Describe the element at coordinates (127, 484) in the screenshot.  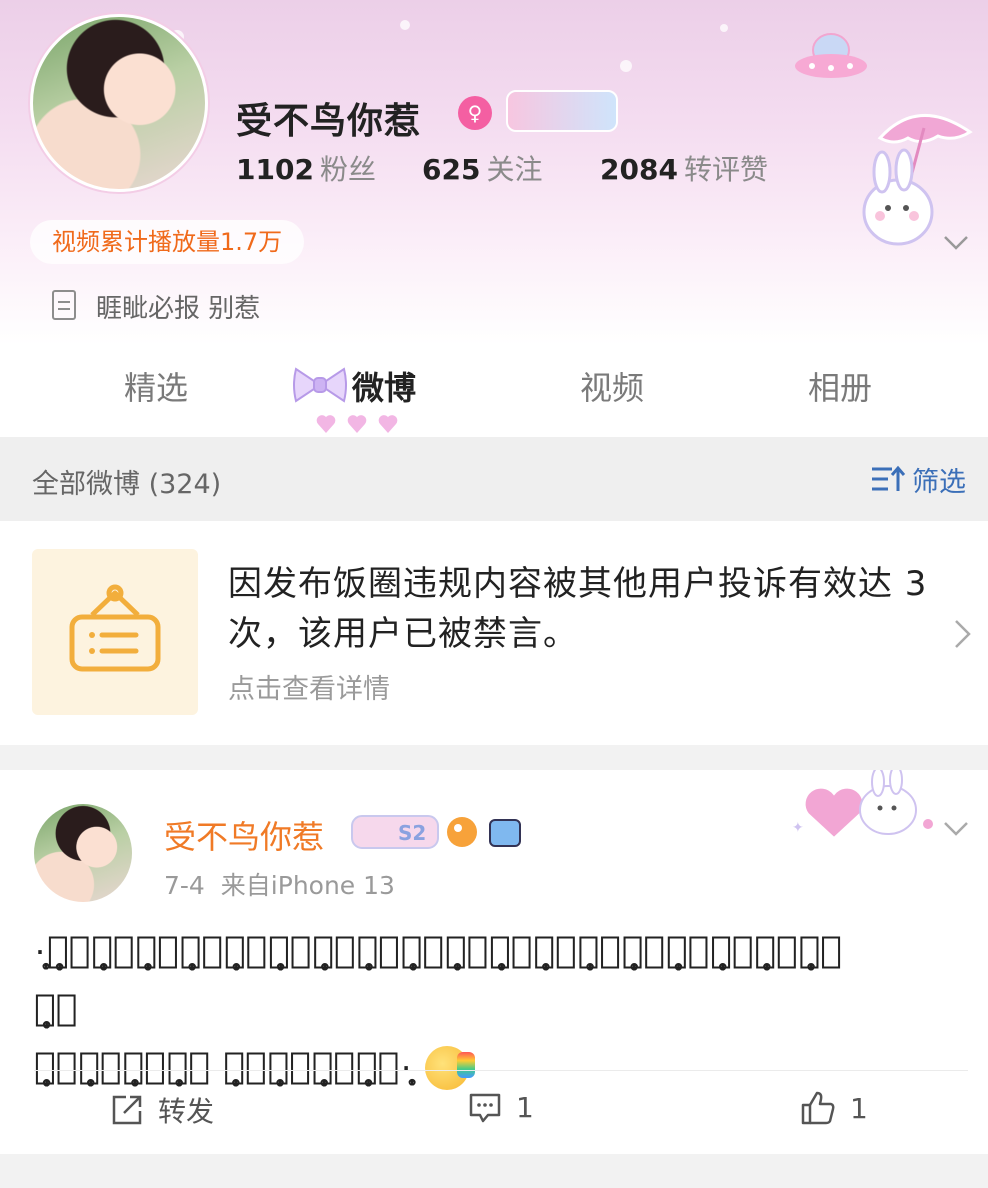
I see `all-posts-count: 全部微博 (324)` at that location.